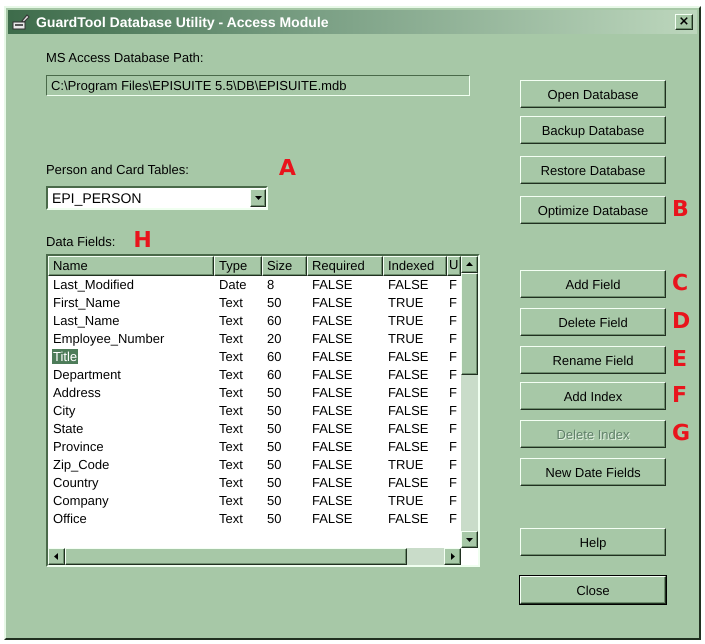 The image size is (705, 644). I want to click on window-title: GuardTool Database Utility - Access Module, so click(183, 22).